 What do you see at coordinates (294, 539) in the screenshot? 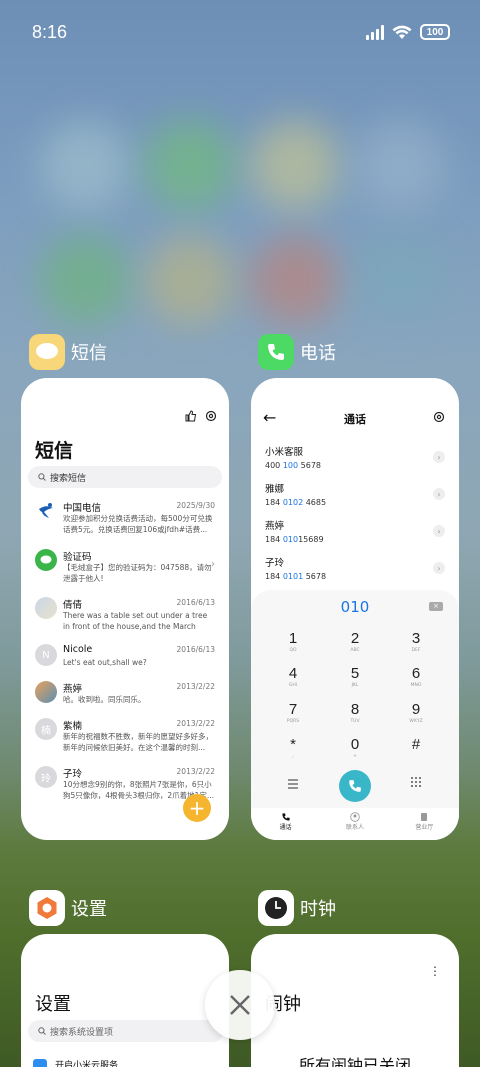
I see `contact-number: 184 01015689` at bounding box center [294, 539].